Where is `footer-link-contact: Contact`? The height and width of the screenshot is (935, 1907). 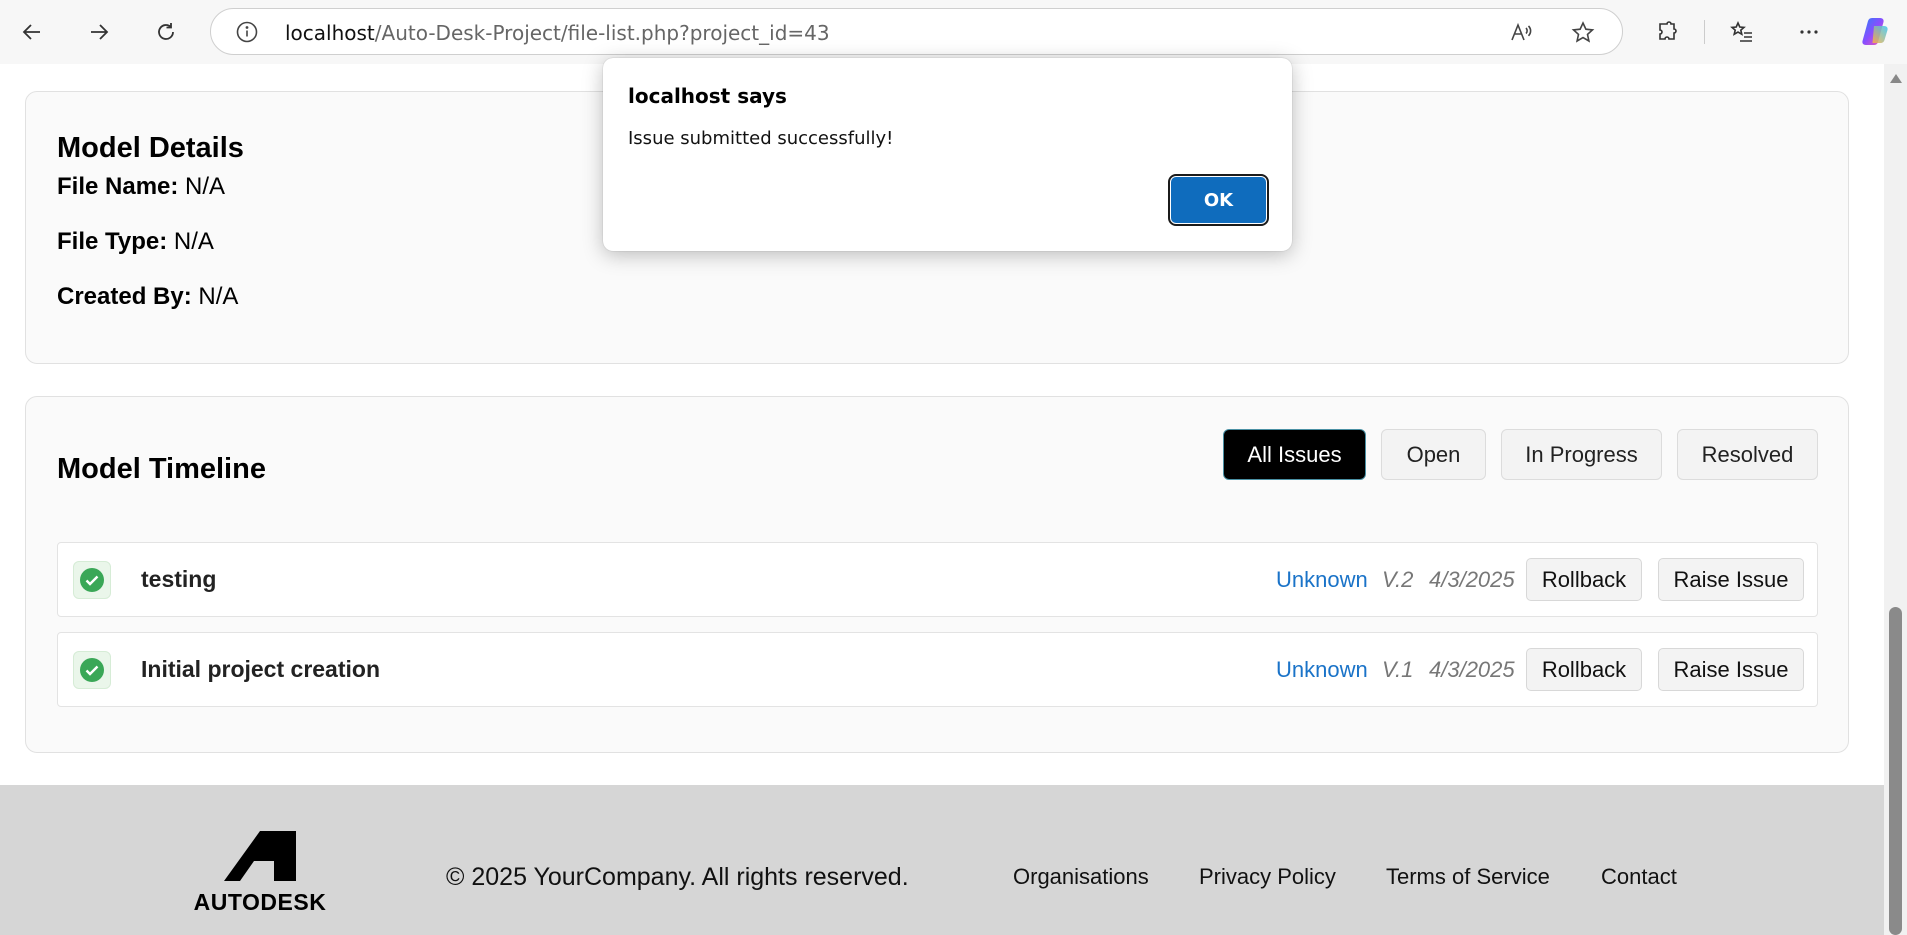 footer-link-contact: Contact is located at coordinates (1639, 877).